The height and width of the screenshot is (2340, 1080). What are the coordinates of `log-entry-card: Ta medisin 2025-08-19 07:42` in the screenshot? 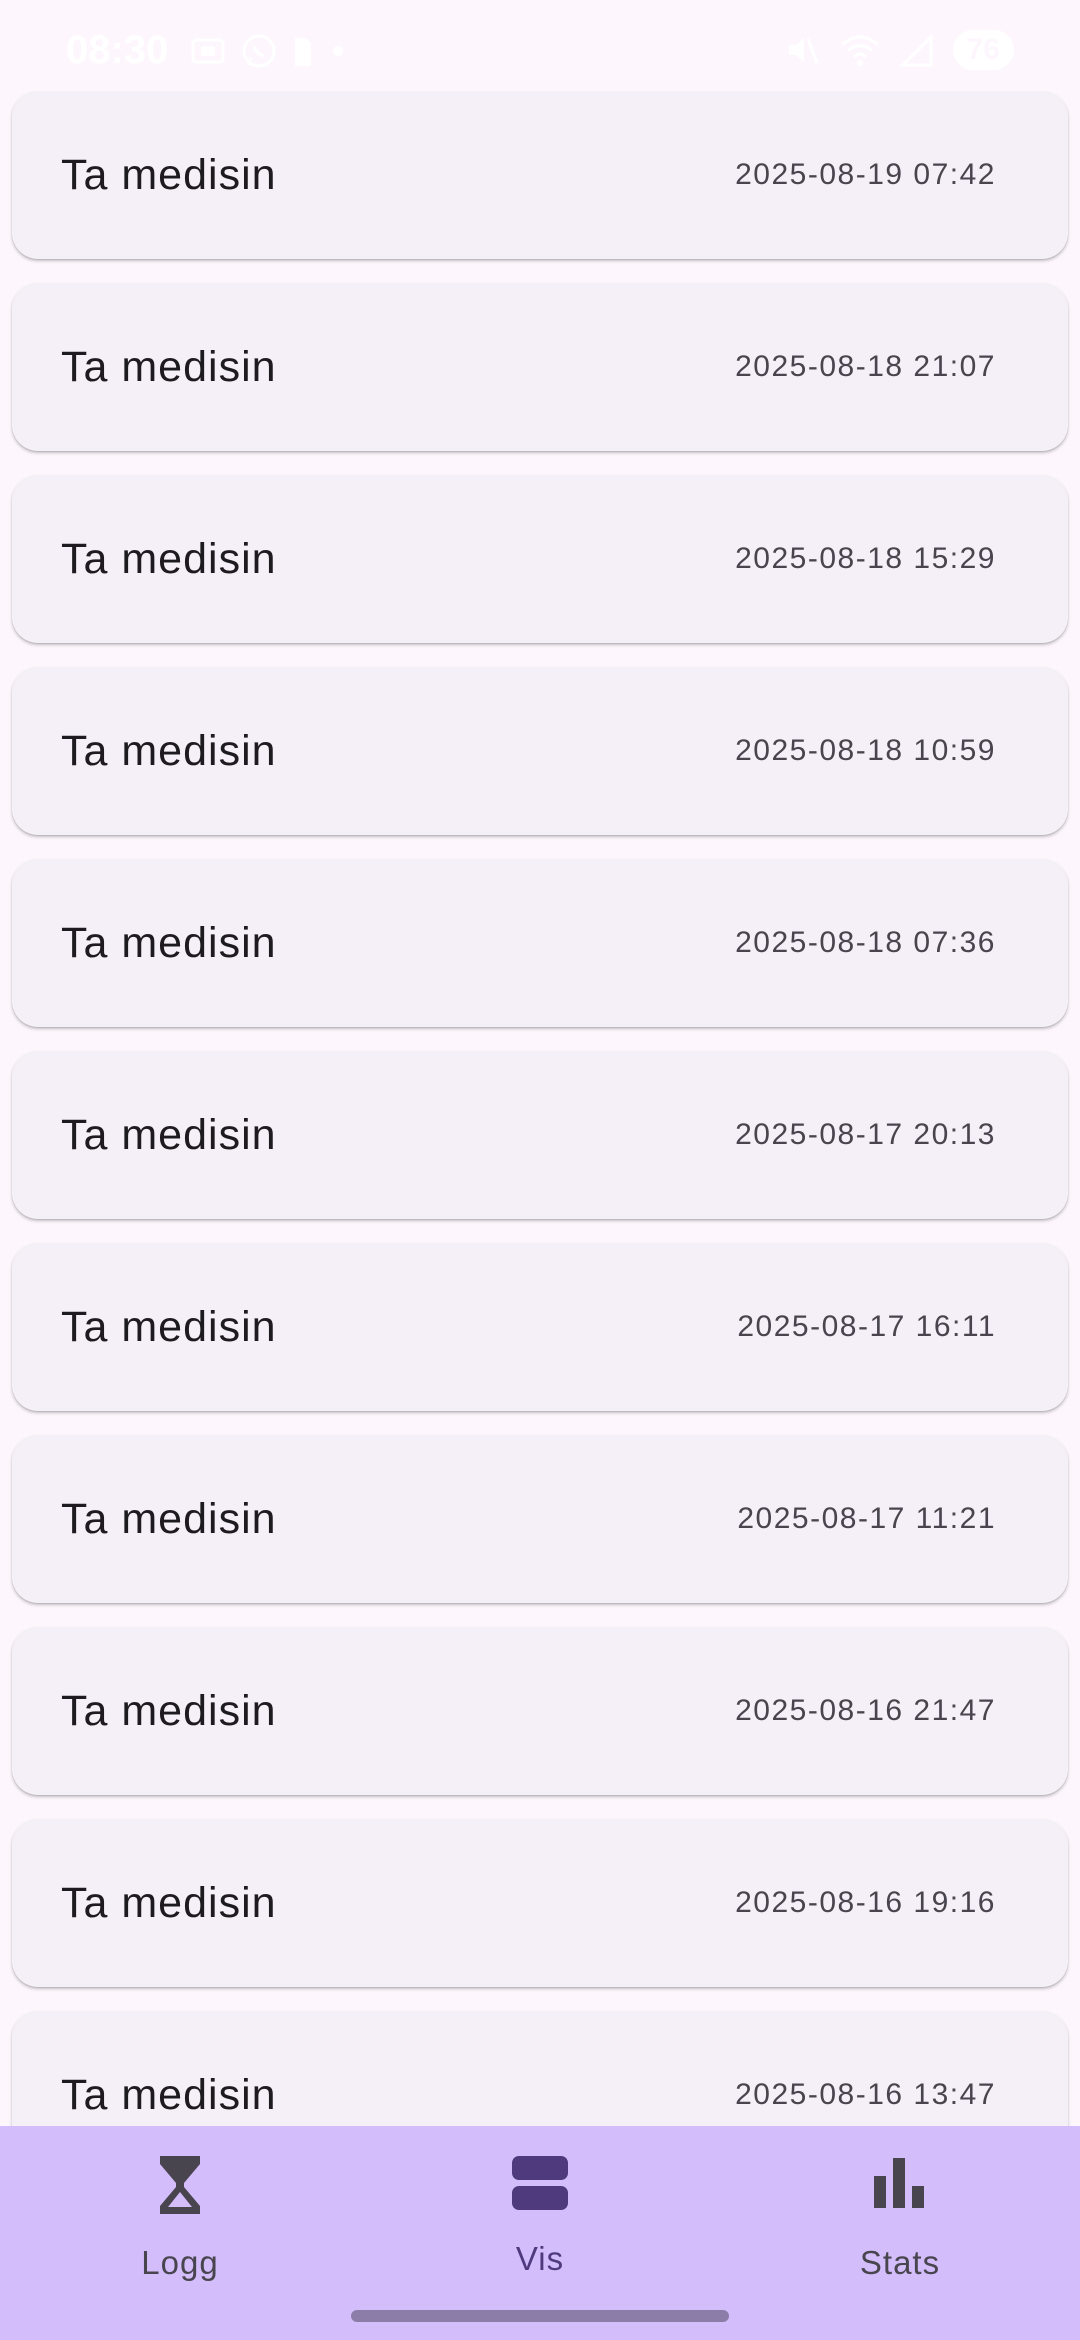 It's located at (540, 175).